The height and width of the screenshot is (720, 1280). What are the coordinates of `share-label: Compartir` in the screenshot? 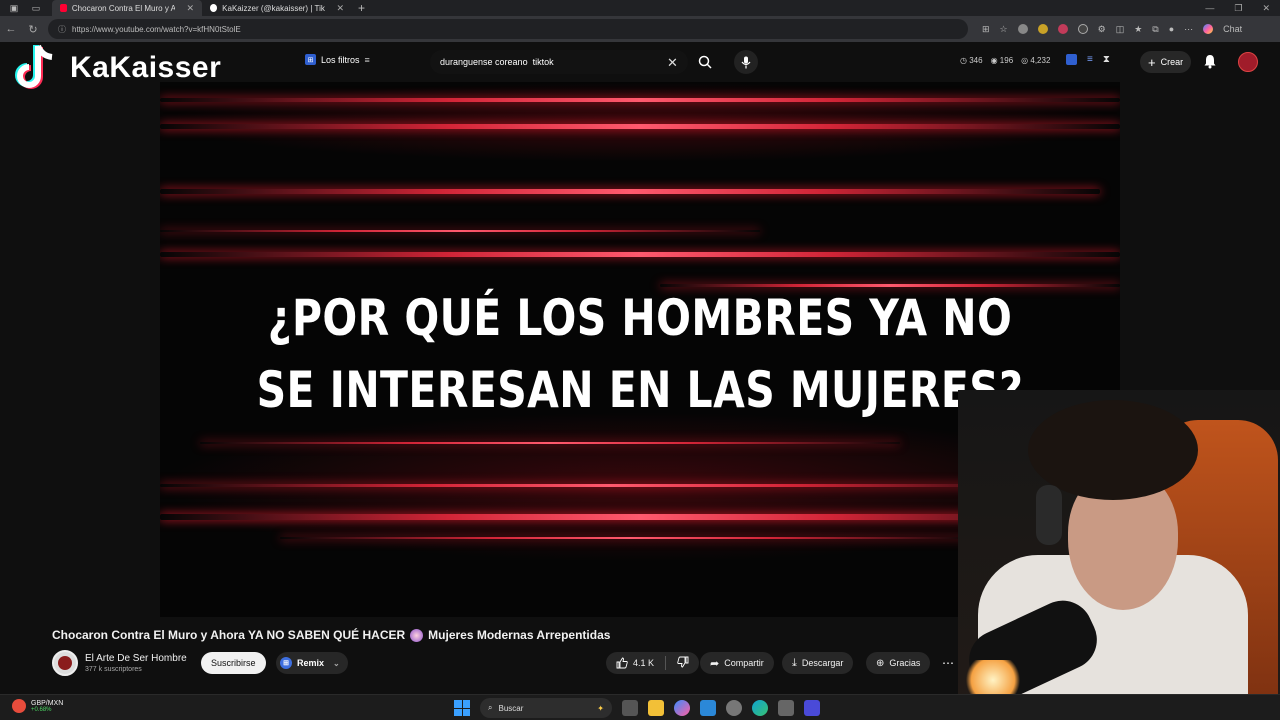 It's located at (744, 663).